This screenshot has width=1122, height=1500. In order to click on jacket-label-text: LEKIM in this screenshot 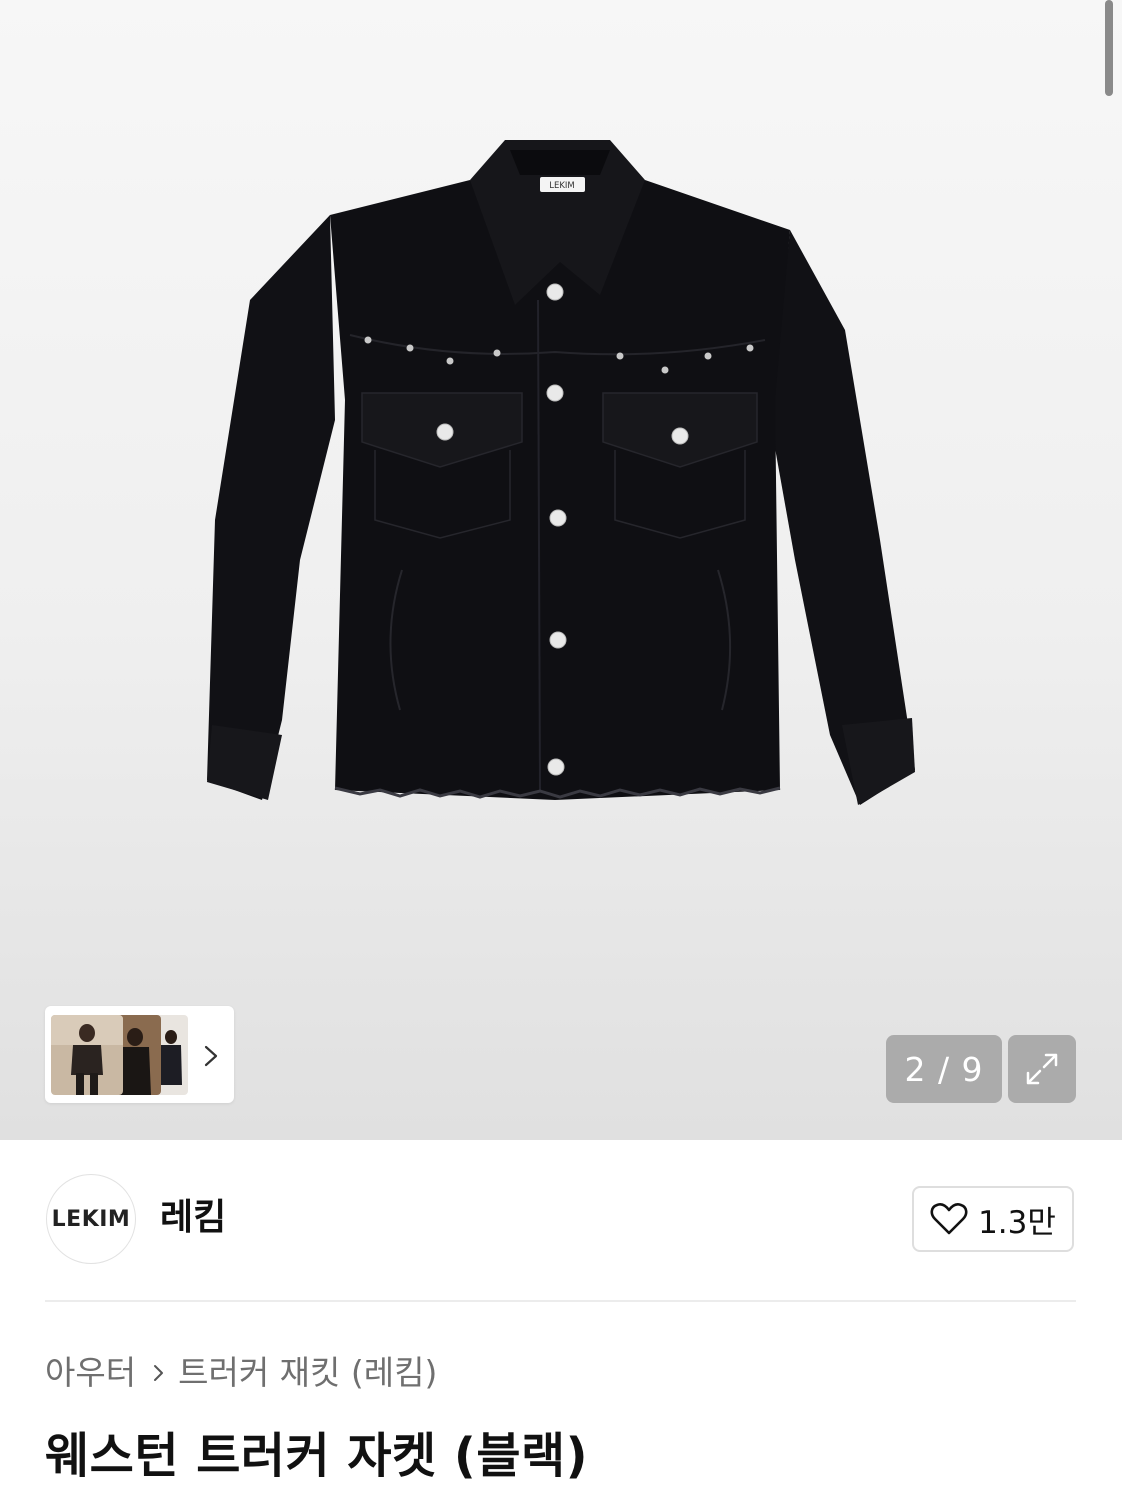, I will do `click(562, 186)`.